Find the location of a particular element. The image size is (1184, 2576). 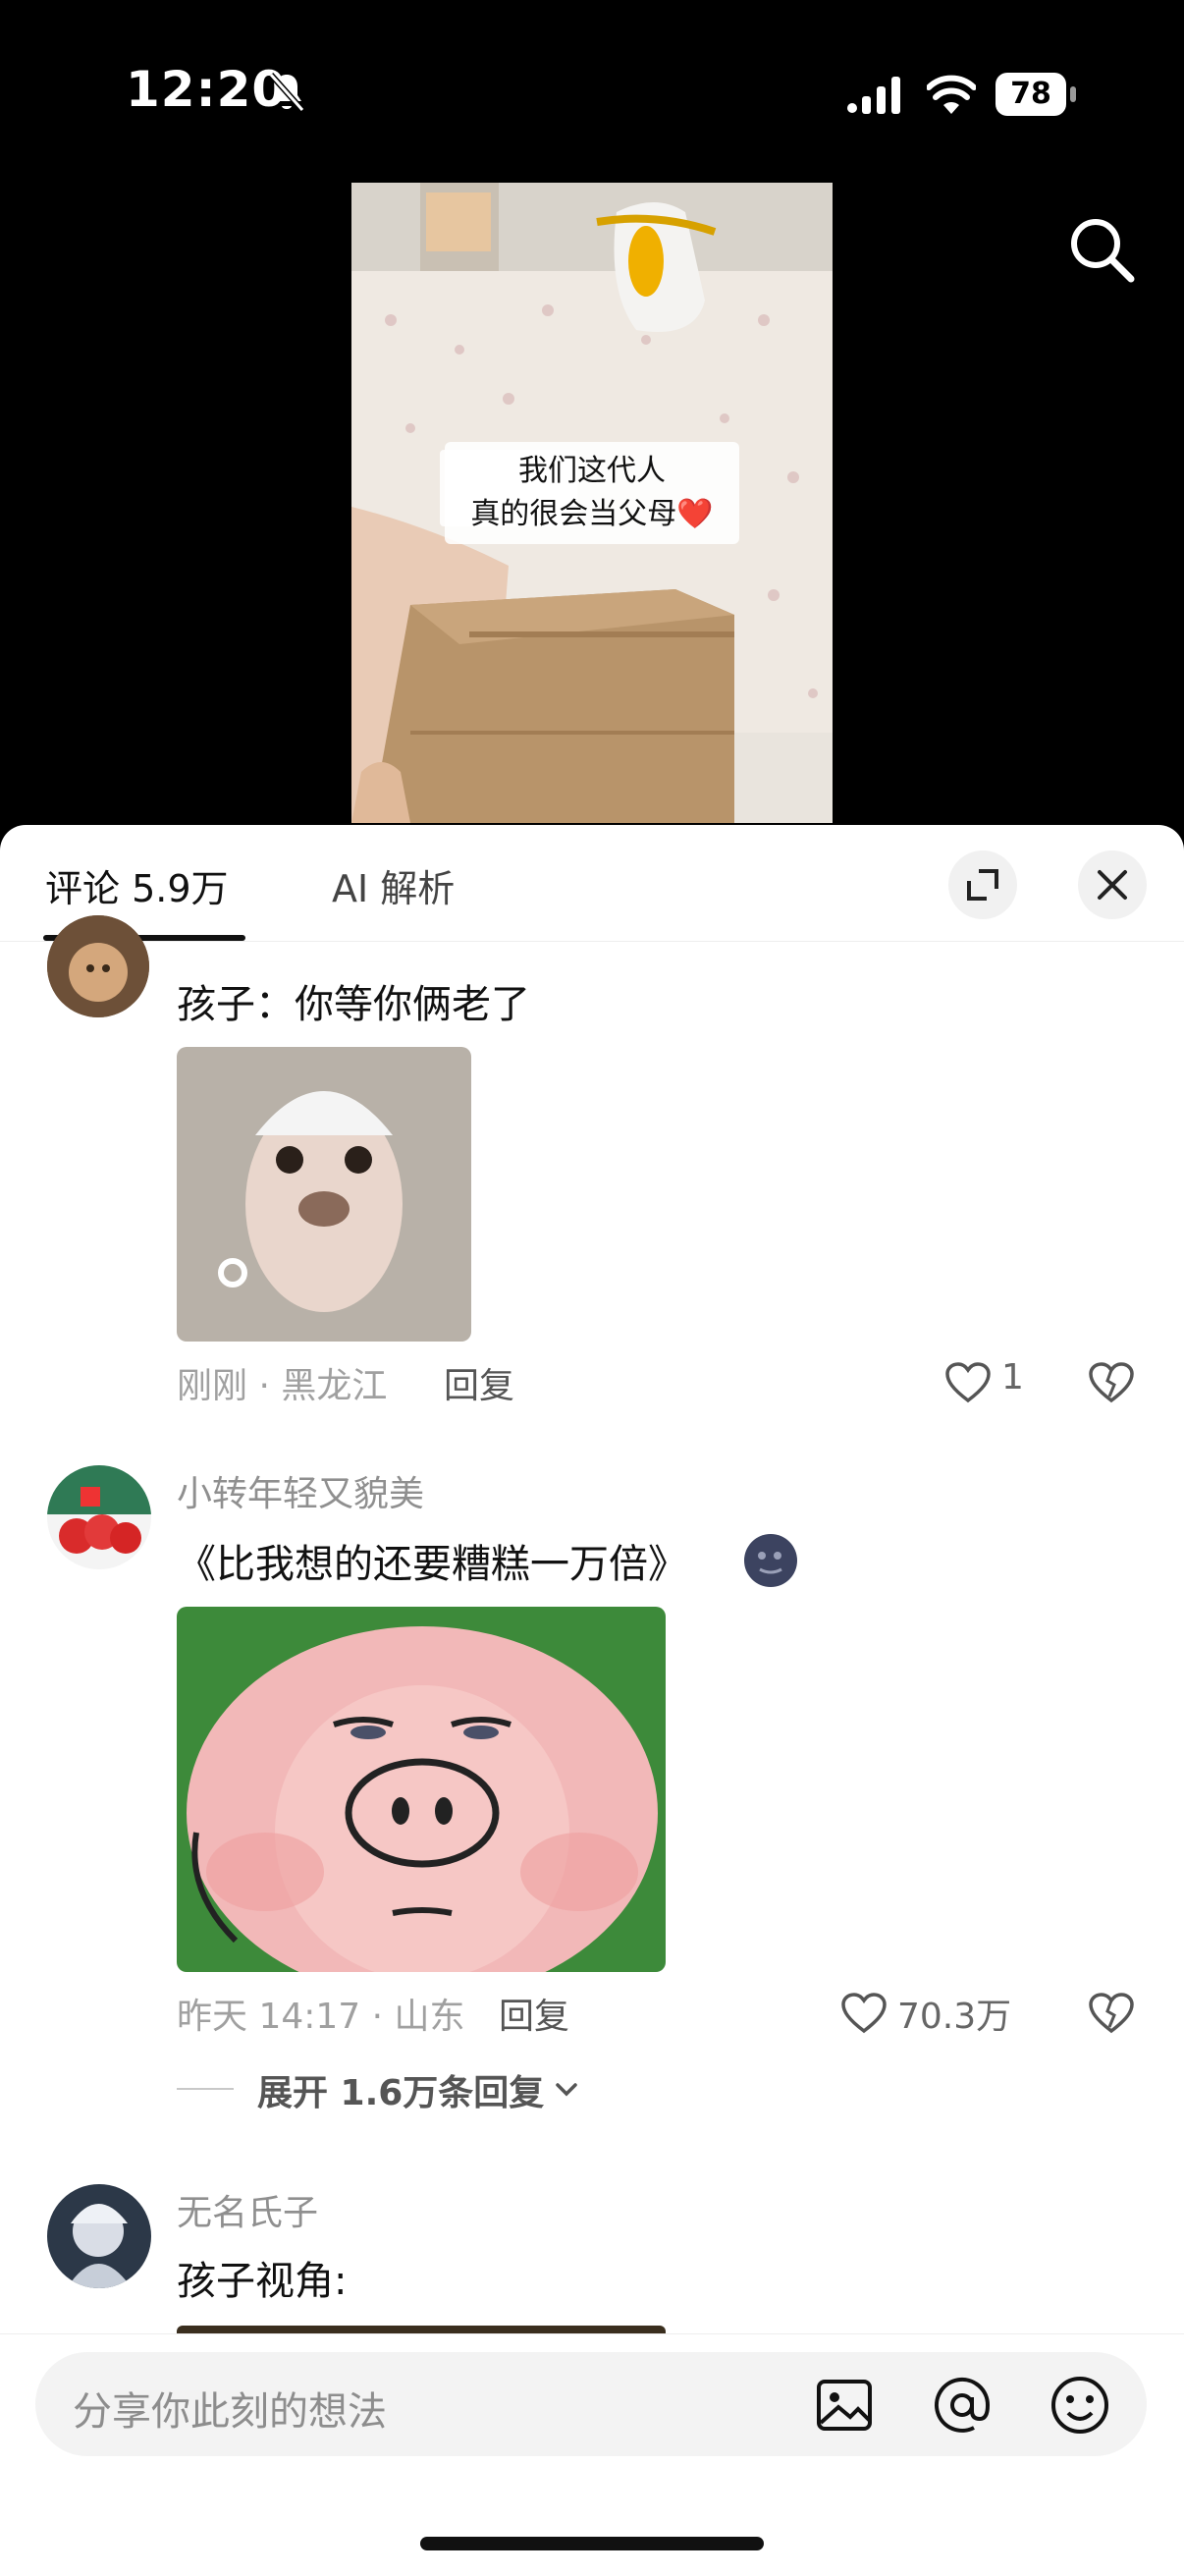

wifi-icon is located at coordinates (952, 95).